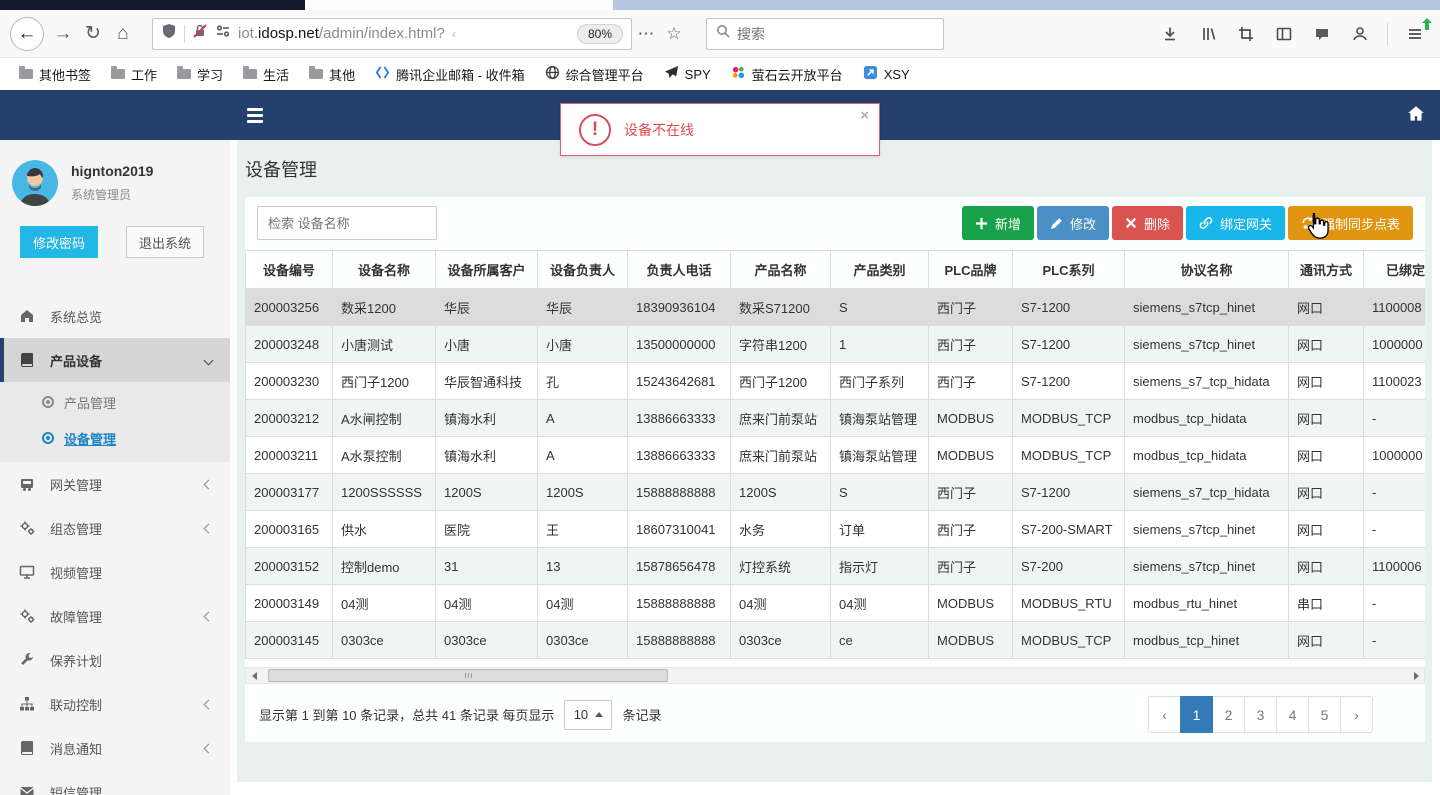 The height and width of the screenshot is (795, 1440). Describe the element at coordinates (115, 704) in the screenshot. I see `sidebar-item-linkage-control: 联动控制` at that location.